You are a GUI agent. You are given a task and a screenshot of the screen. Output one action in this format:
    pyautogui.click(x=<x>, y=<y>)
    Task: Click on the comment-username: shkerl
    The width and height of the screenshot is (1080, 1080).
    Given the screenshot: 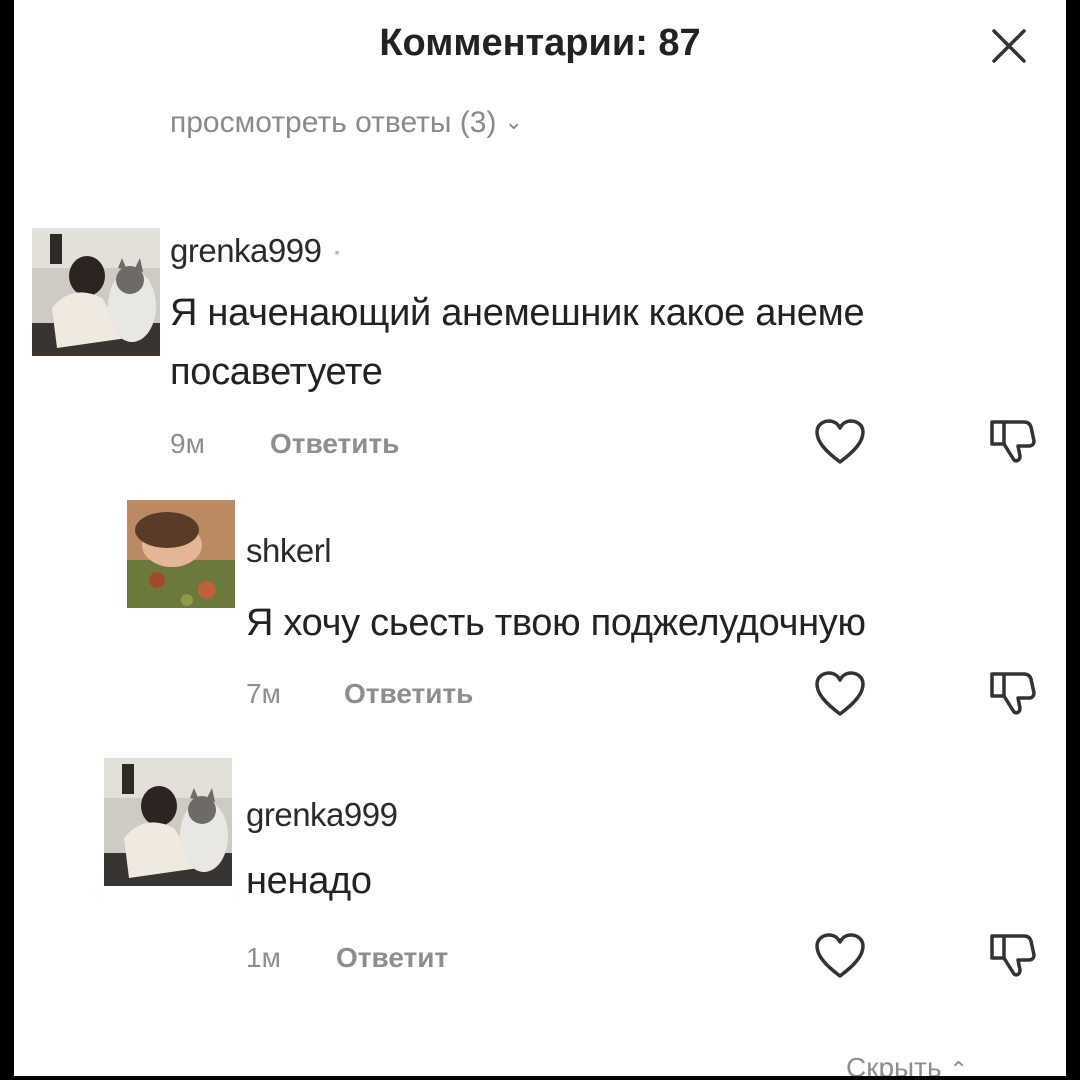 What is the action you would take?
    pyautogui.click(x=289, y=551)
    